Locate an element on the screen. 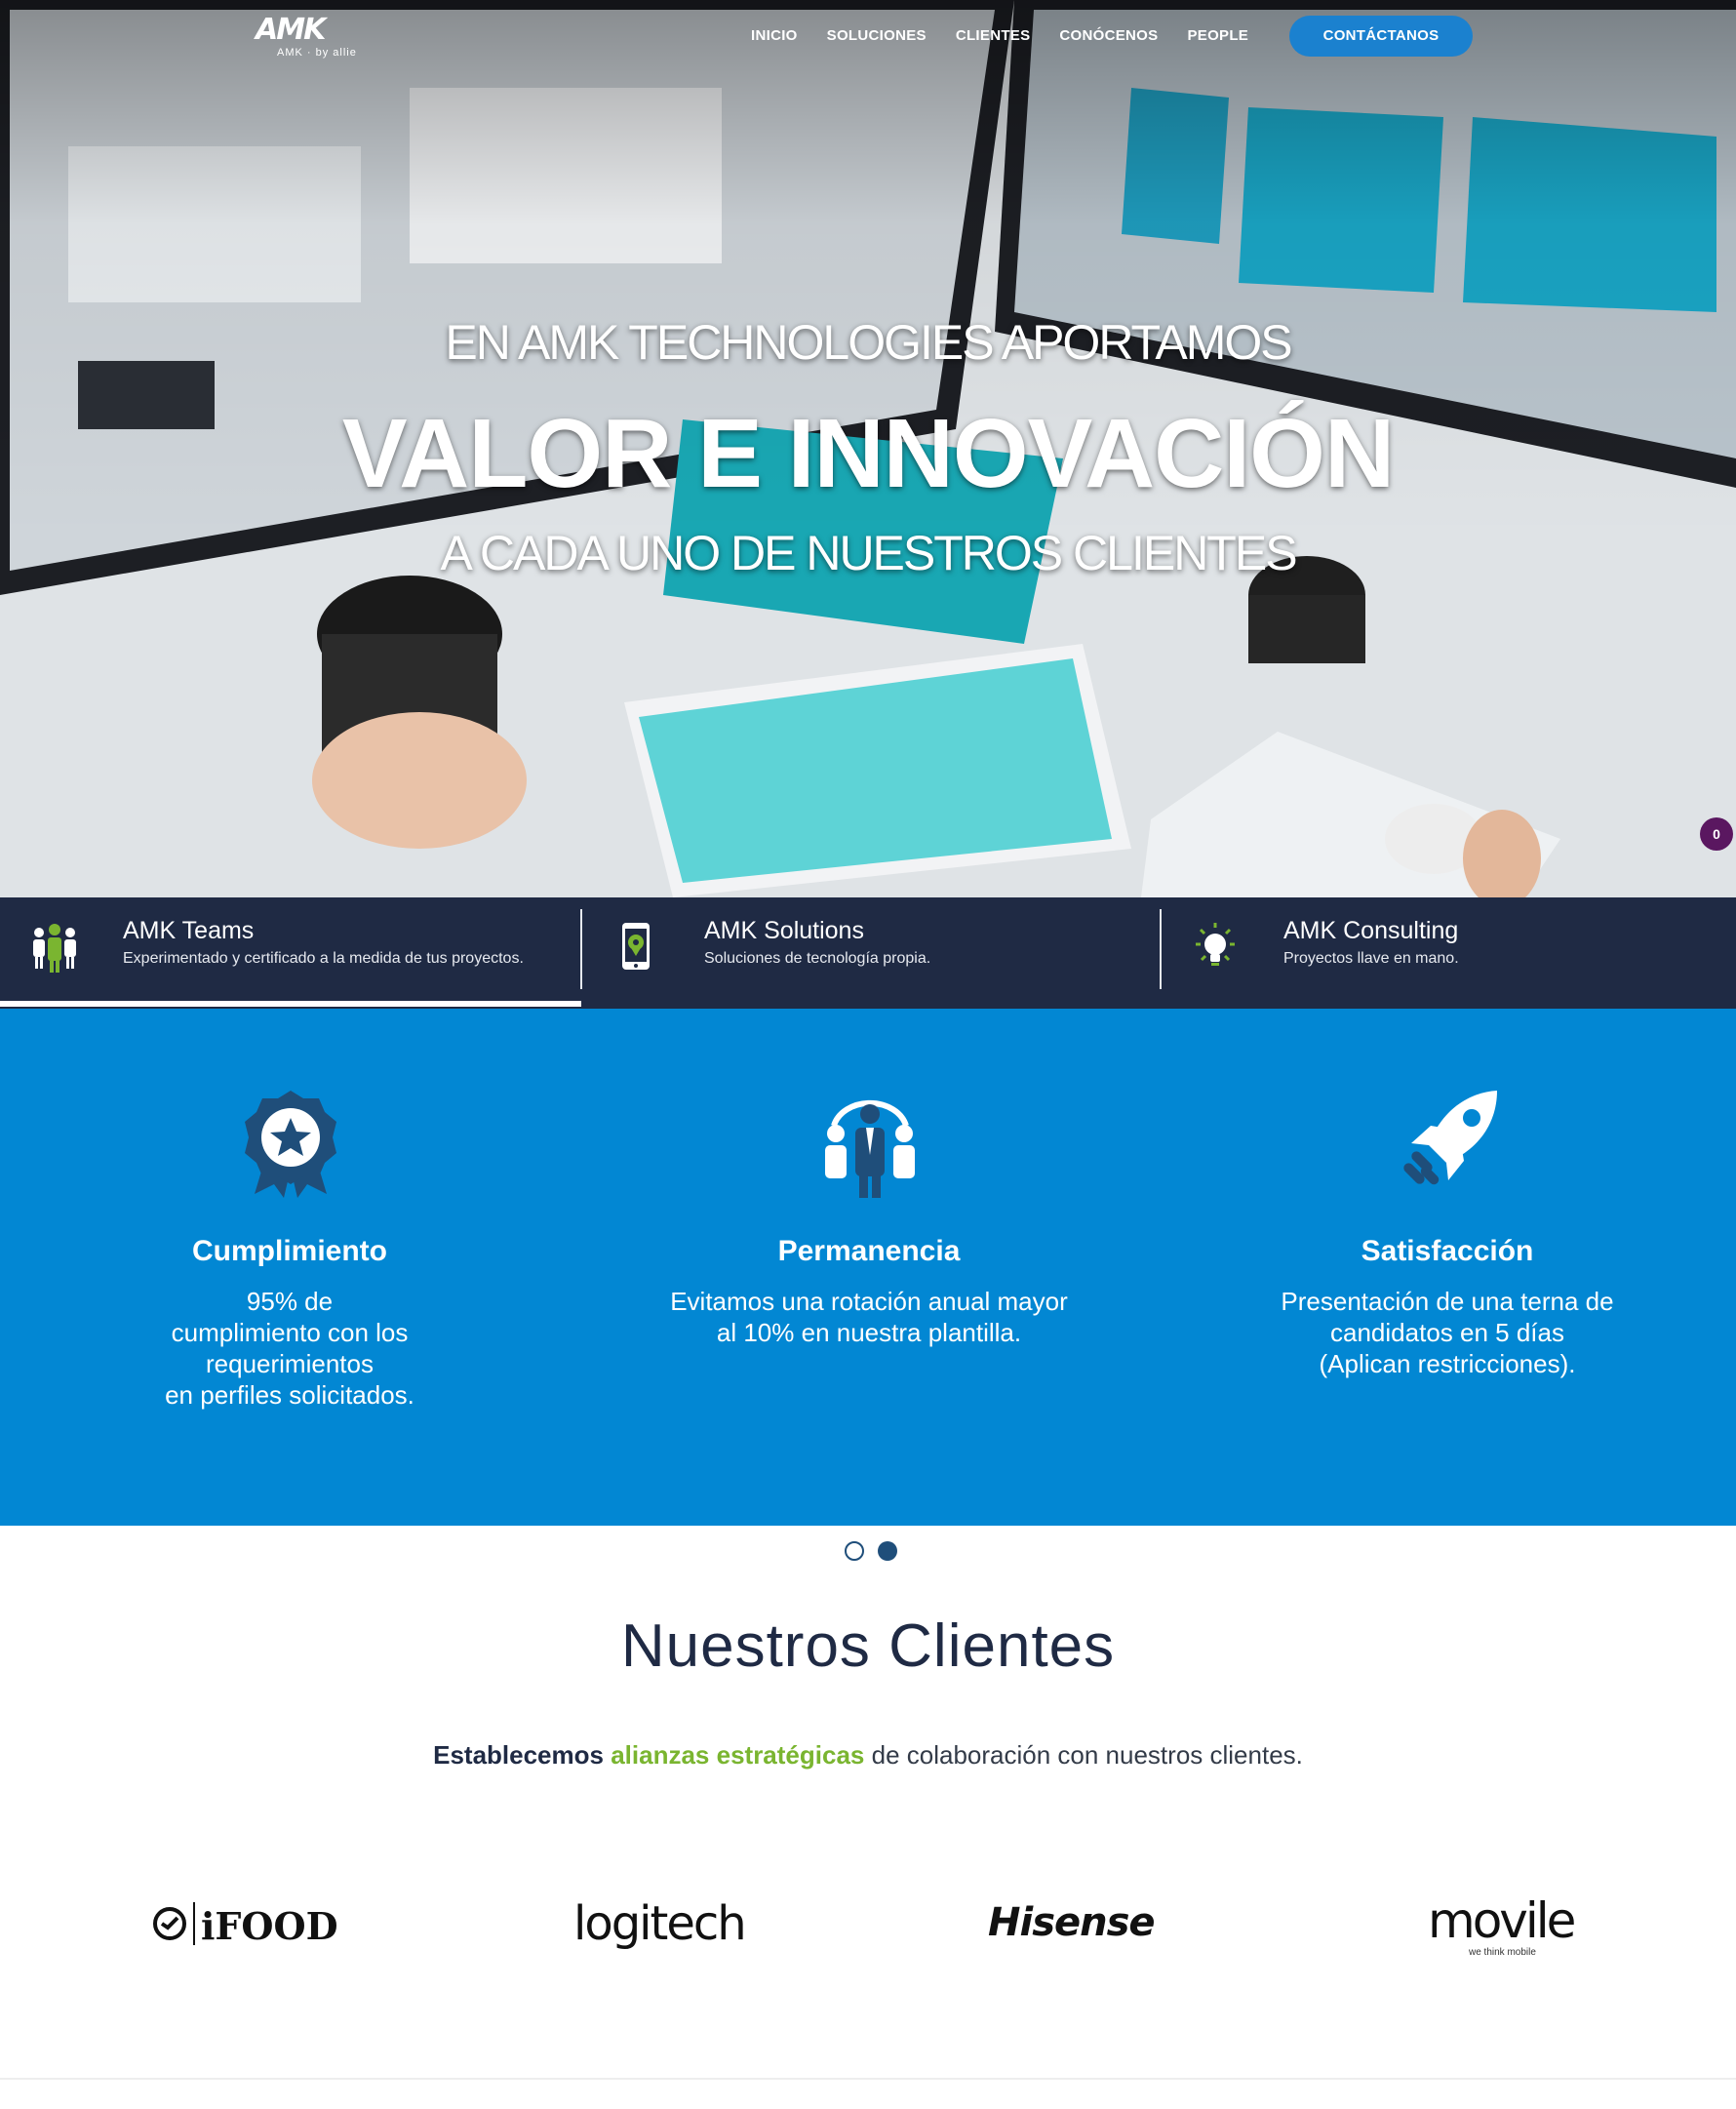 The image size is (1736, 2109). feature-line: Presentación de una terna de is located at coordinates (1447, 1301).